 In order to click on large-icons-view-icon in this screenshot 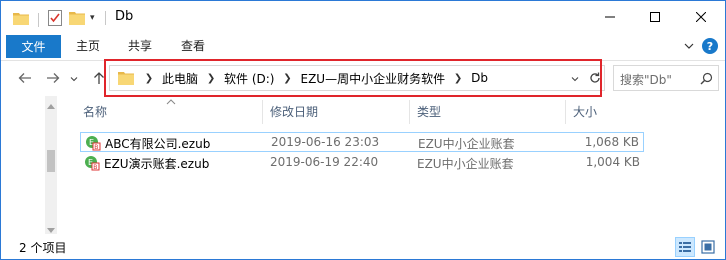, I will do `click(708, 247)`.